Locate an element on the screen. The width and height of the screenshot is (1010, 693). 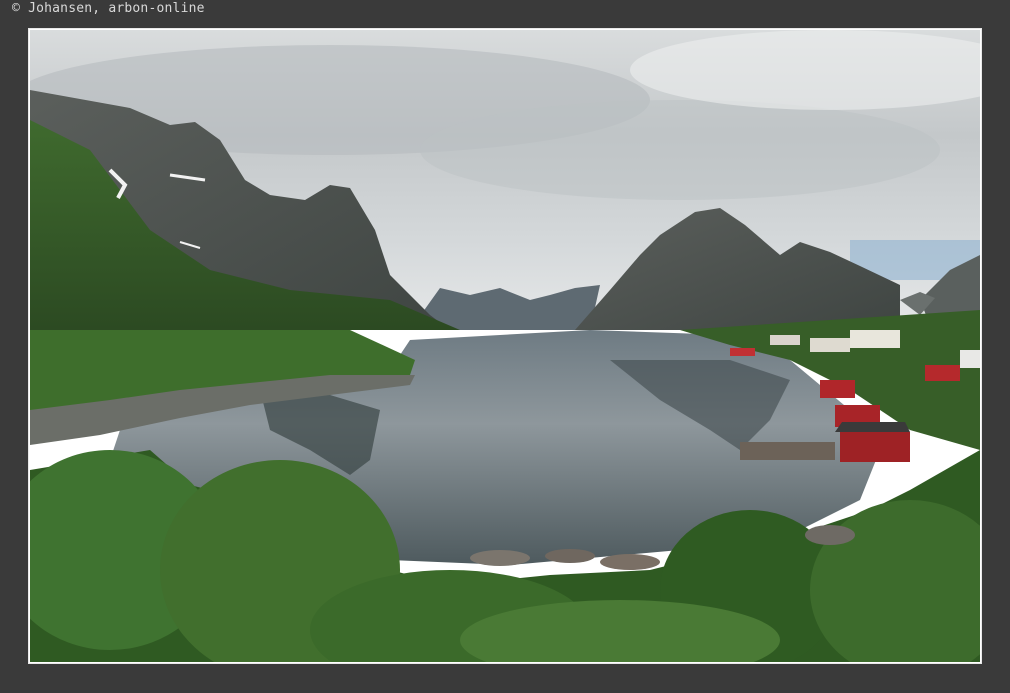
photo-credit: © Johansen, arbon-online is located at coordinates (108, 8).